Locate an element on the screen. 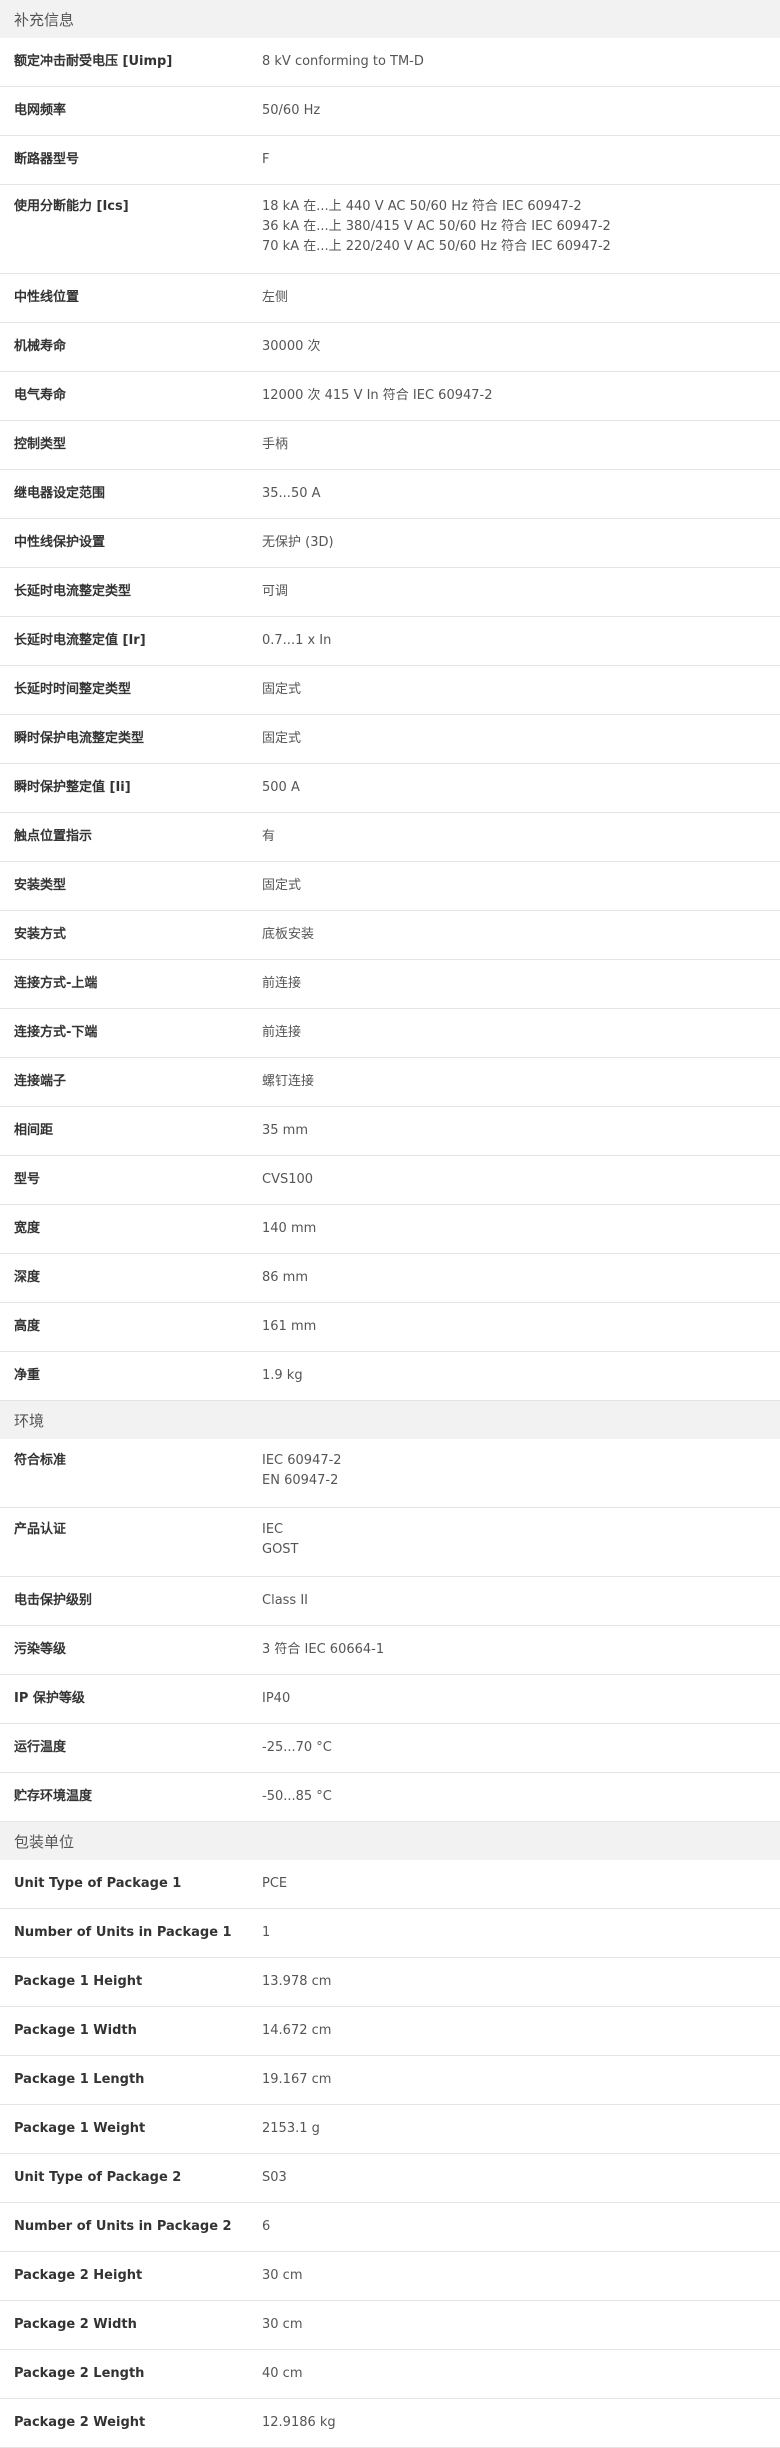  spec-value-line: 1 is located at coordinates (266, 1932).